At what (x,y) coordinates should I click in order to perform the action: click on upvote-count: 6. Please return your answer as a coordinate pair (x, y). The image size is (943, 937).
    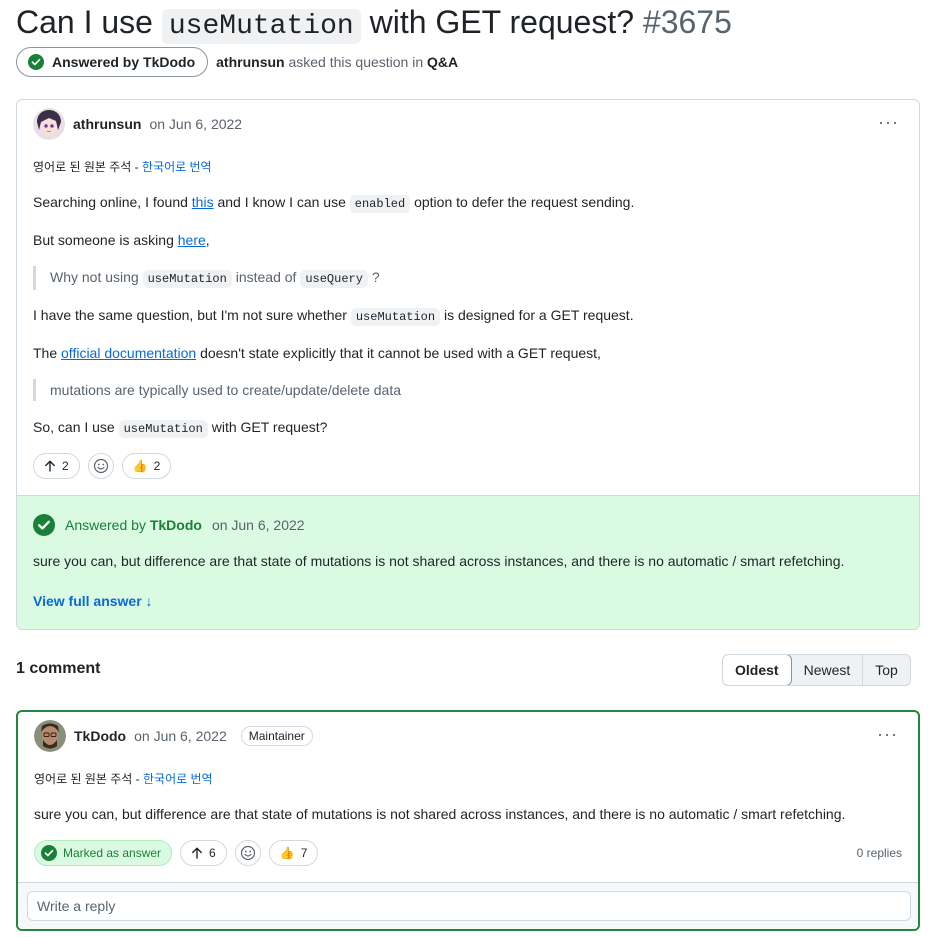
    Looking at the image, I should click on (212, 853).